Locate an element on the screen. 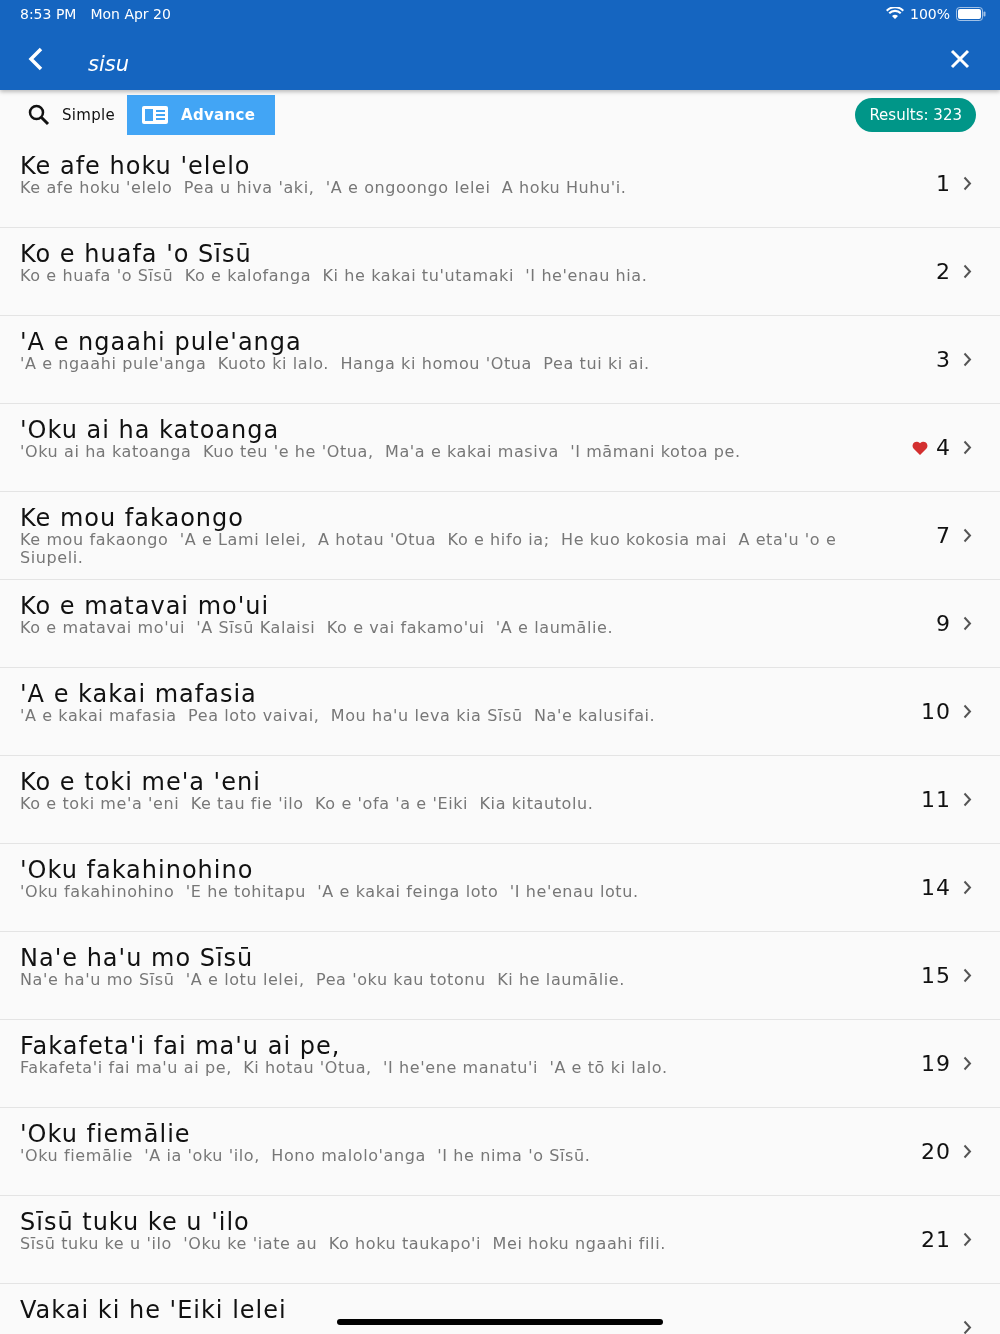 The width and height of the screenshot is (1000, 1334). hymn-title: Na'e ha'u mo Sīsū is located at coordinates (137, 958).